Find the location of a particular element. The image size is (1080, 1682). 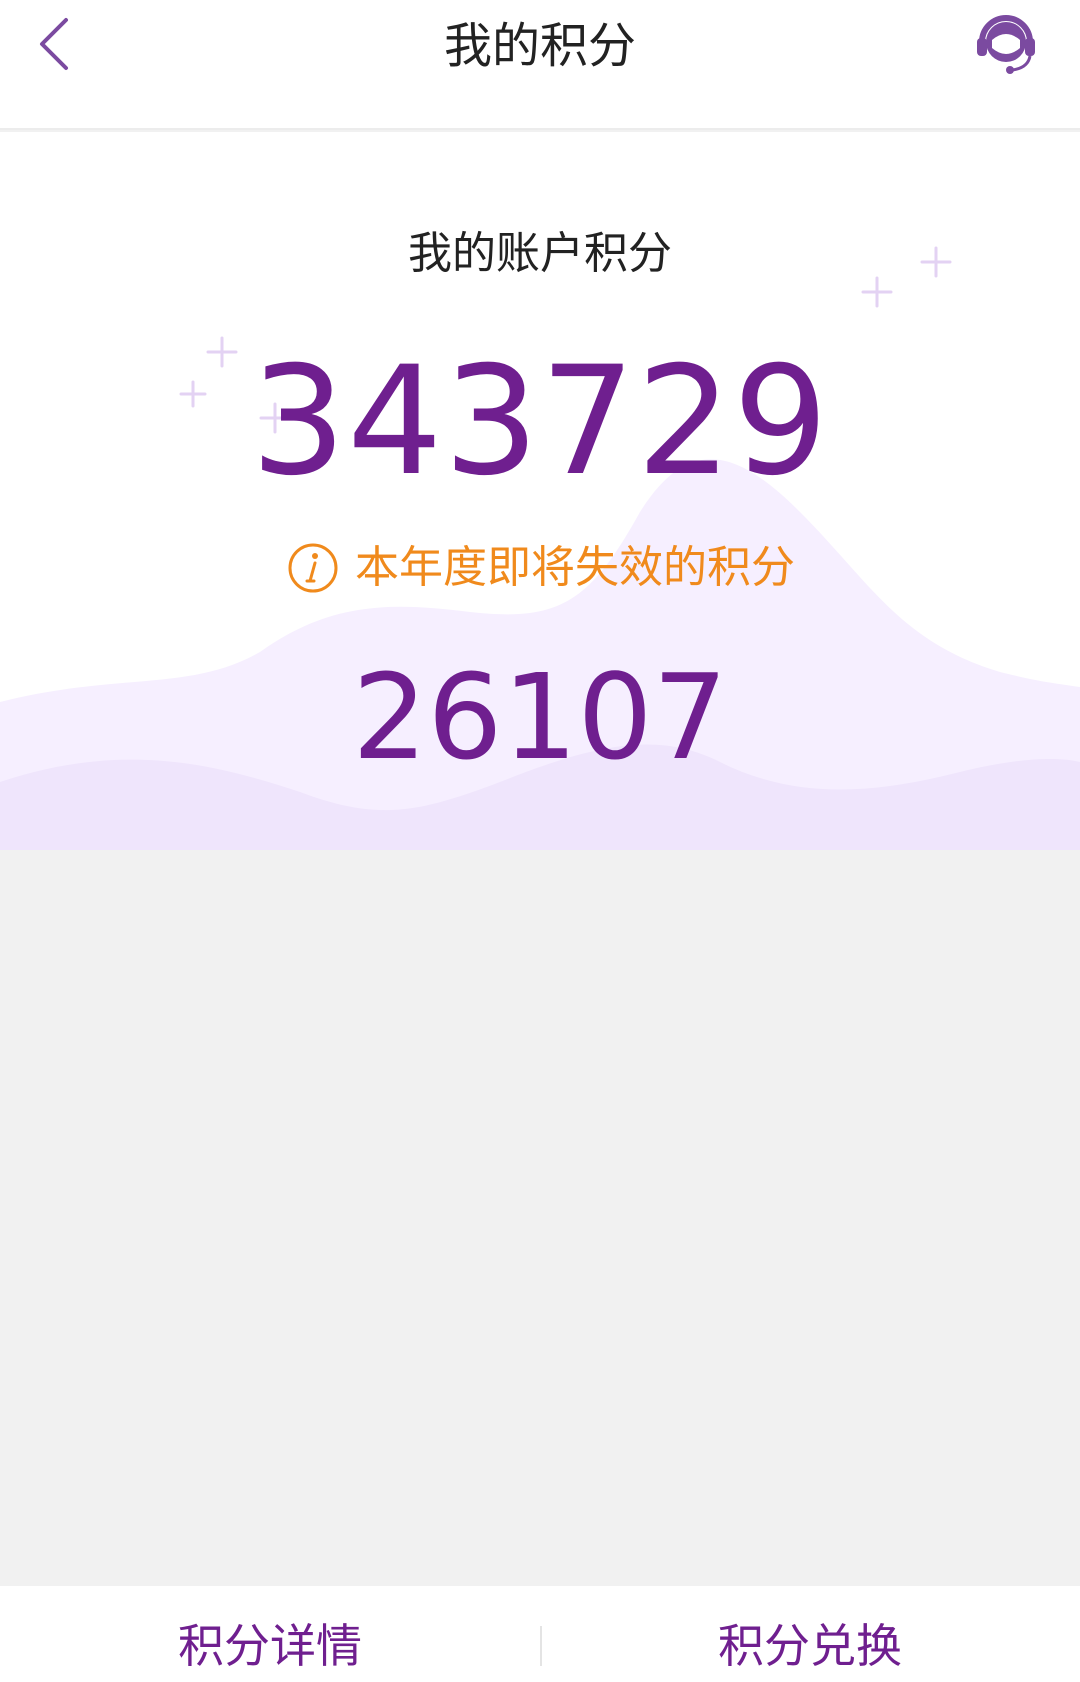

expiring-points-label: 本年度即将失效的积分 is located at coordinates (575, 567).